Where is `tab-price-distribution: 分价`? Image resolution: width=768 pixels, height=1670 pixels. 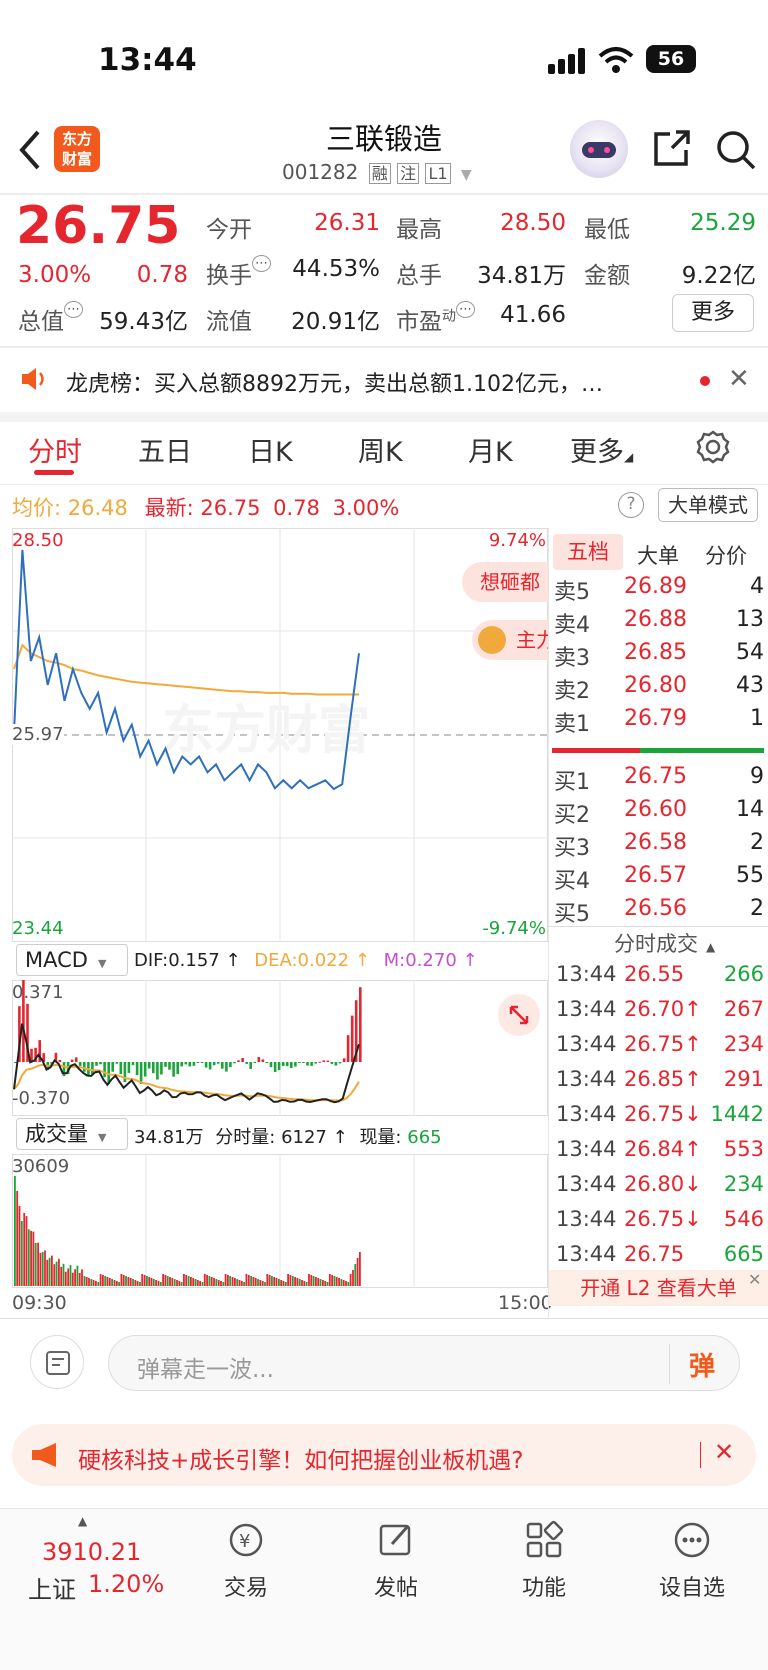
tab-price-distribution: 分价 is located at coordinates (726, 555).